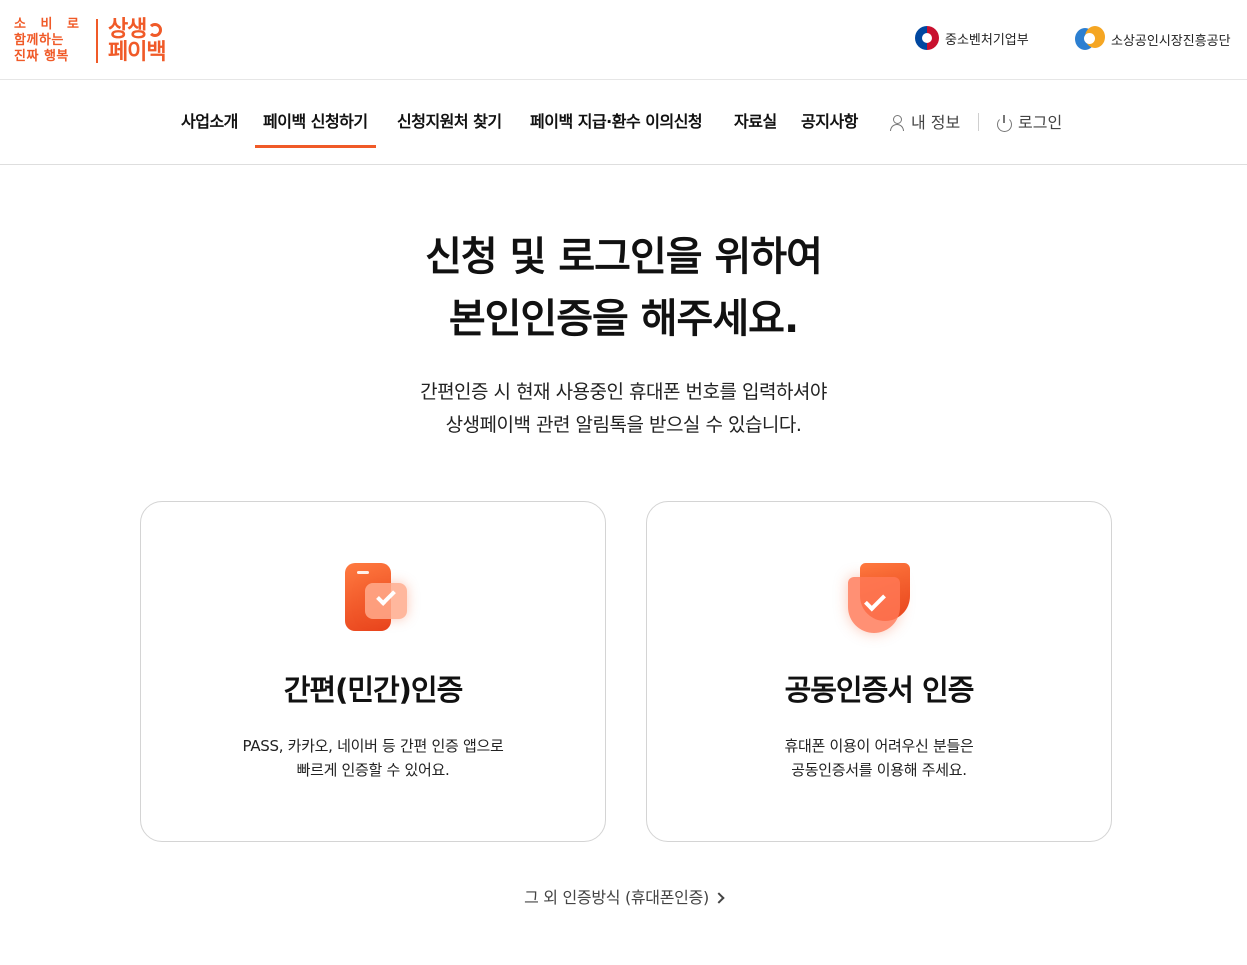 This screenshot has height=965, width=1247. I want to click on phone-check-icon, so click(377, 598).